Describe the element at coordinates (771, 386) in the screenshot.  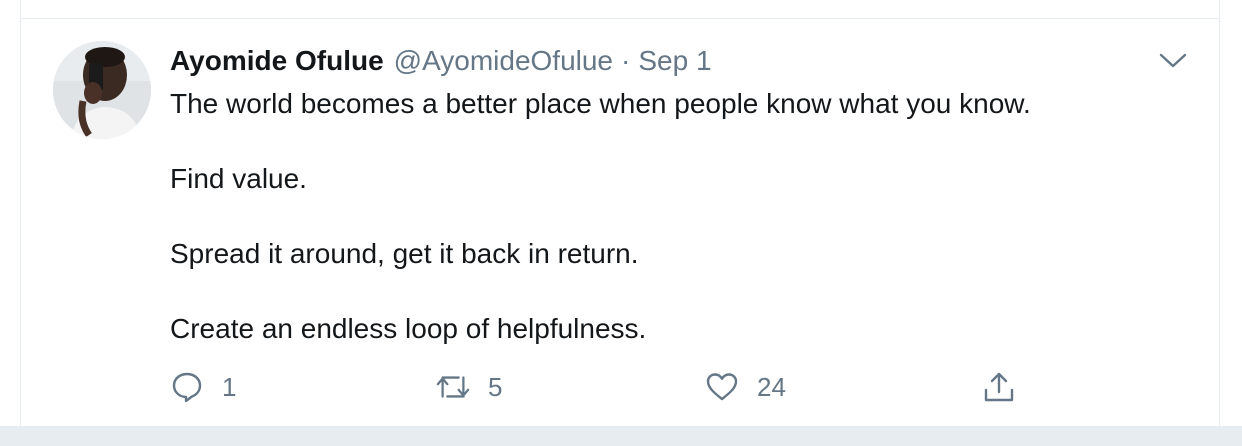
I see `like-count: 24` at that location.